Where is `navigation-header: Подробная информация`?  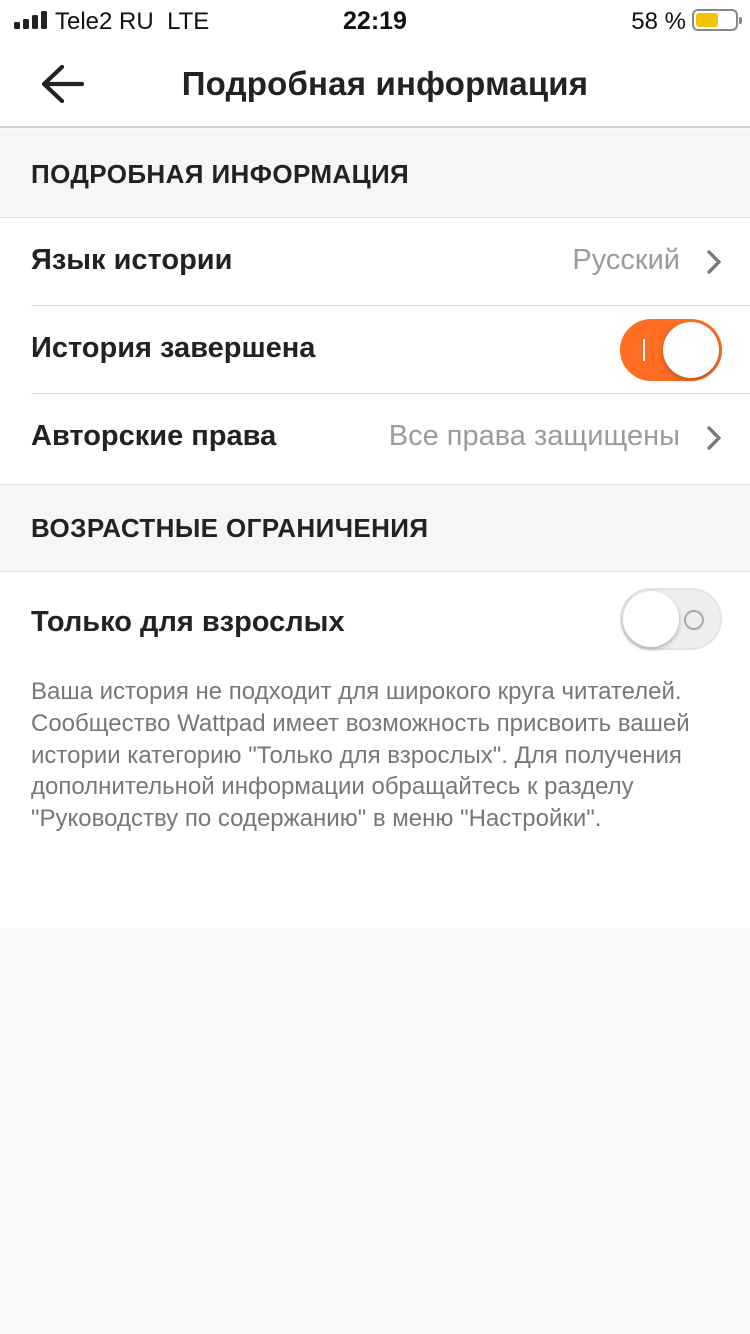 navigation-header: Подробная информация is located at coordinates (375, 84).